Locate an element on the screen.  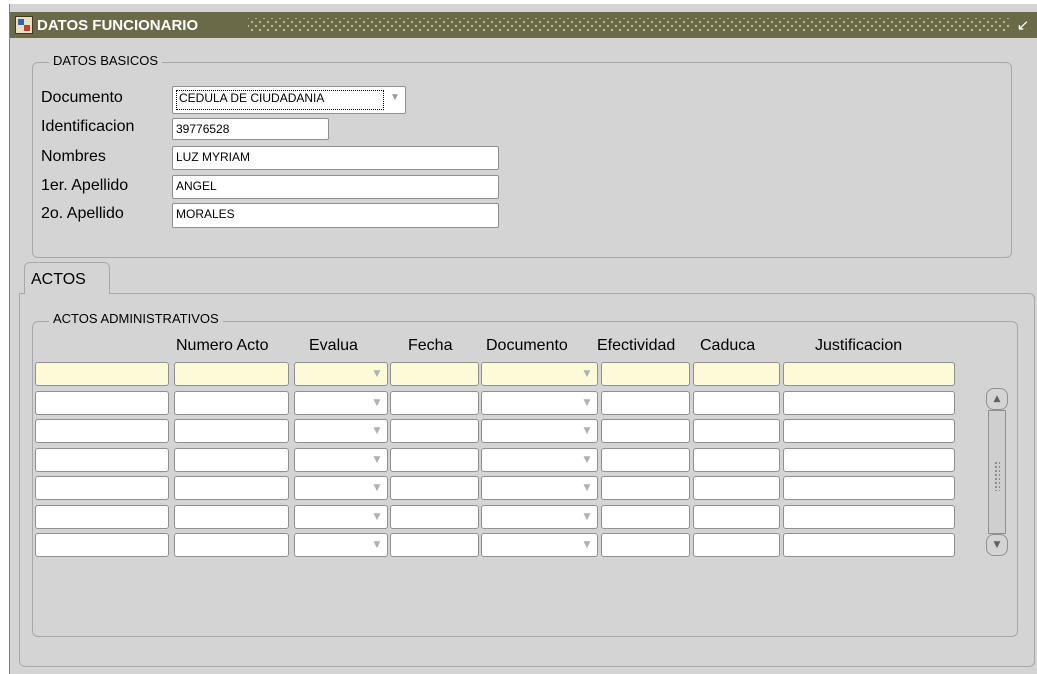
scroll-grip is located at coordinates (997, 476).